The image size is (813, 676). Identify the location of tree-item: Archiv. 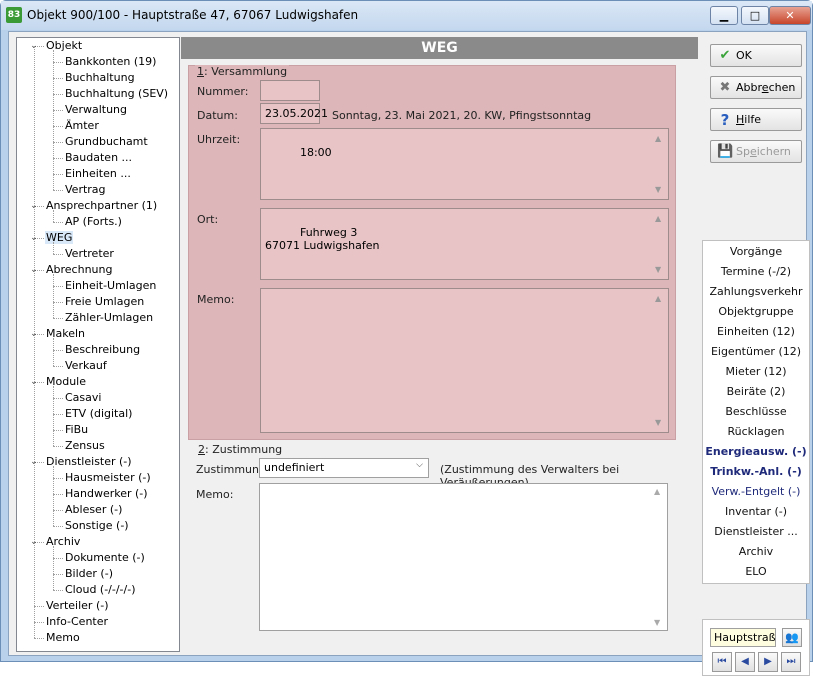
(63, 542).